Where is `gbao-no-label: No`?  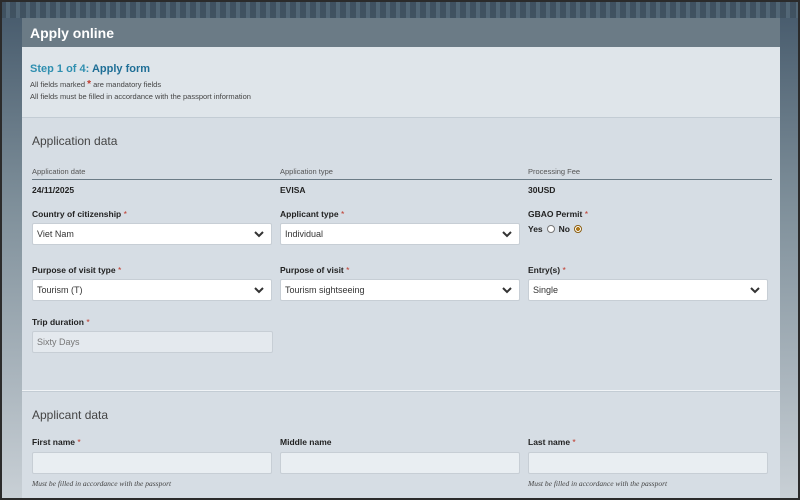
gbao-no-label: No is located at coordinates (564, 229).